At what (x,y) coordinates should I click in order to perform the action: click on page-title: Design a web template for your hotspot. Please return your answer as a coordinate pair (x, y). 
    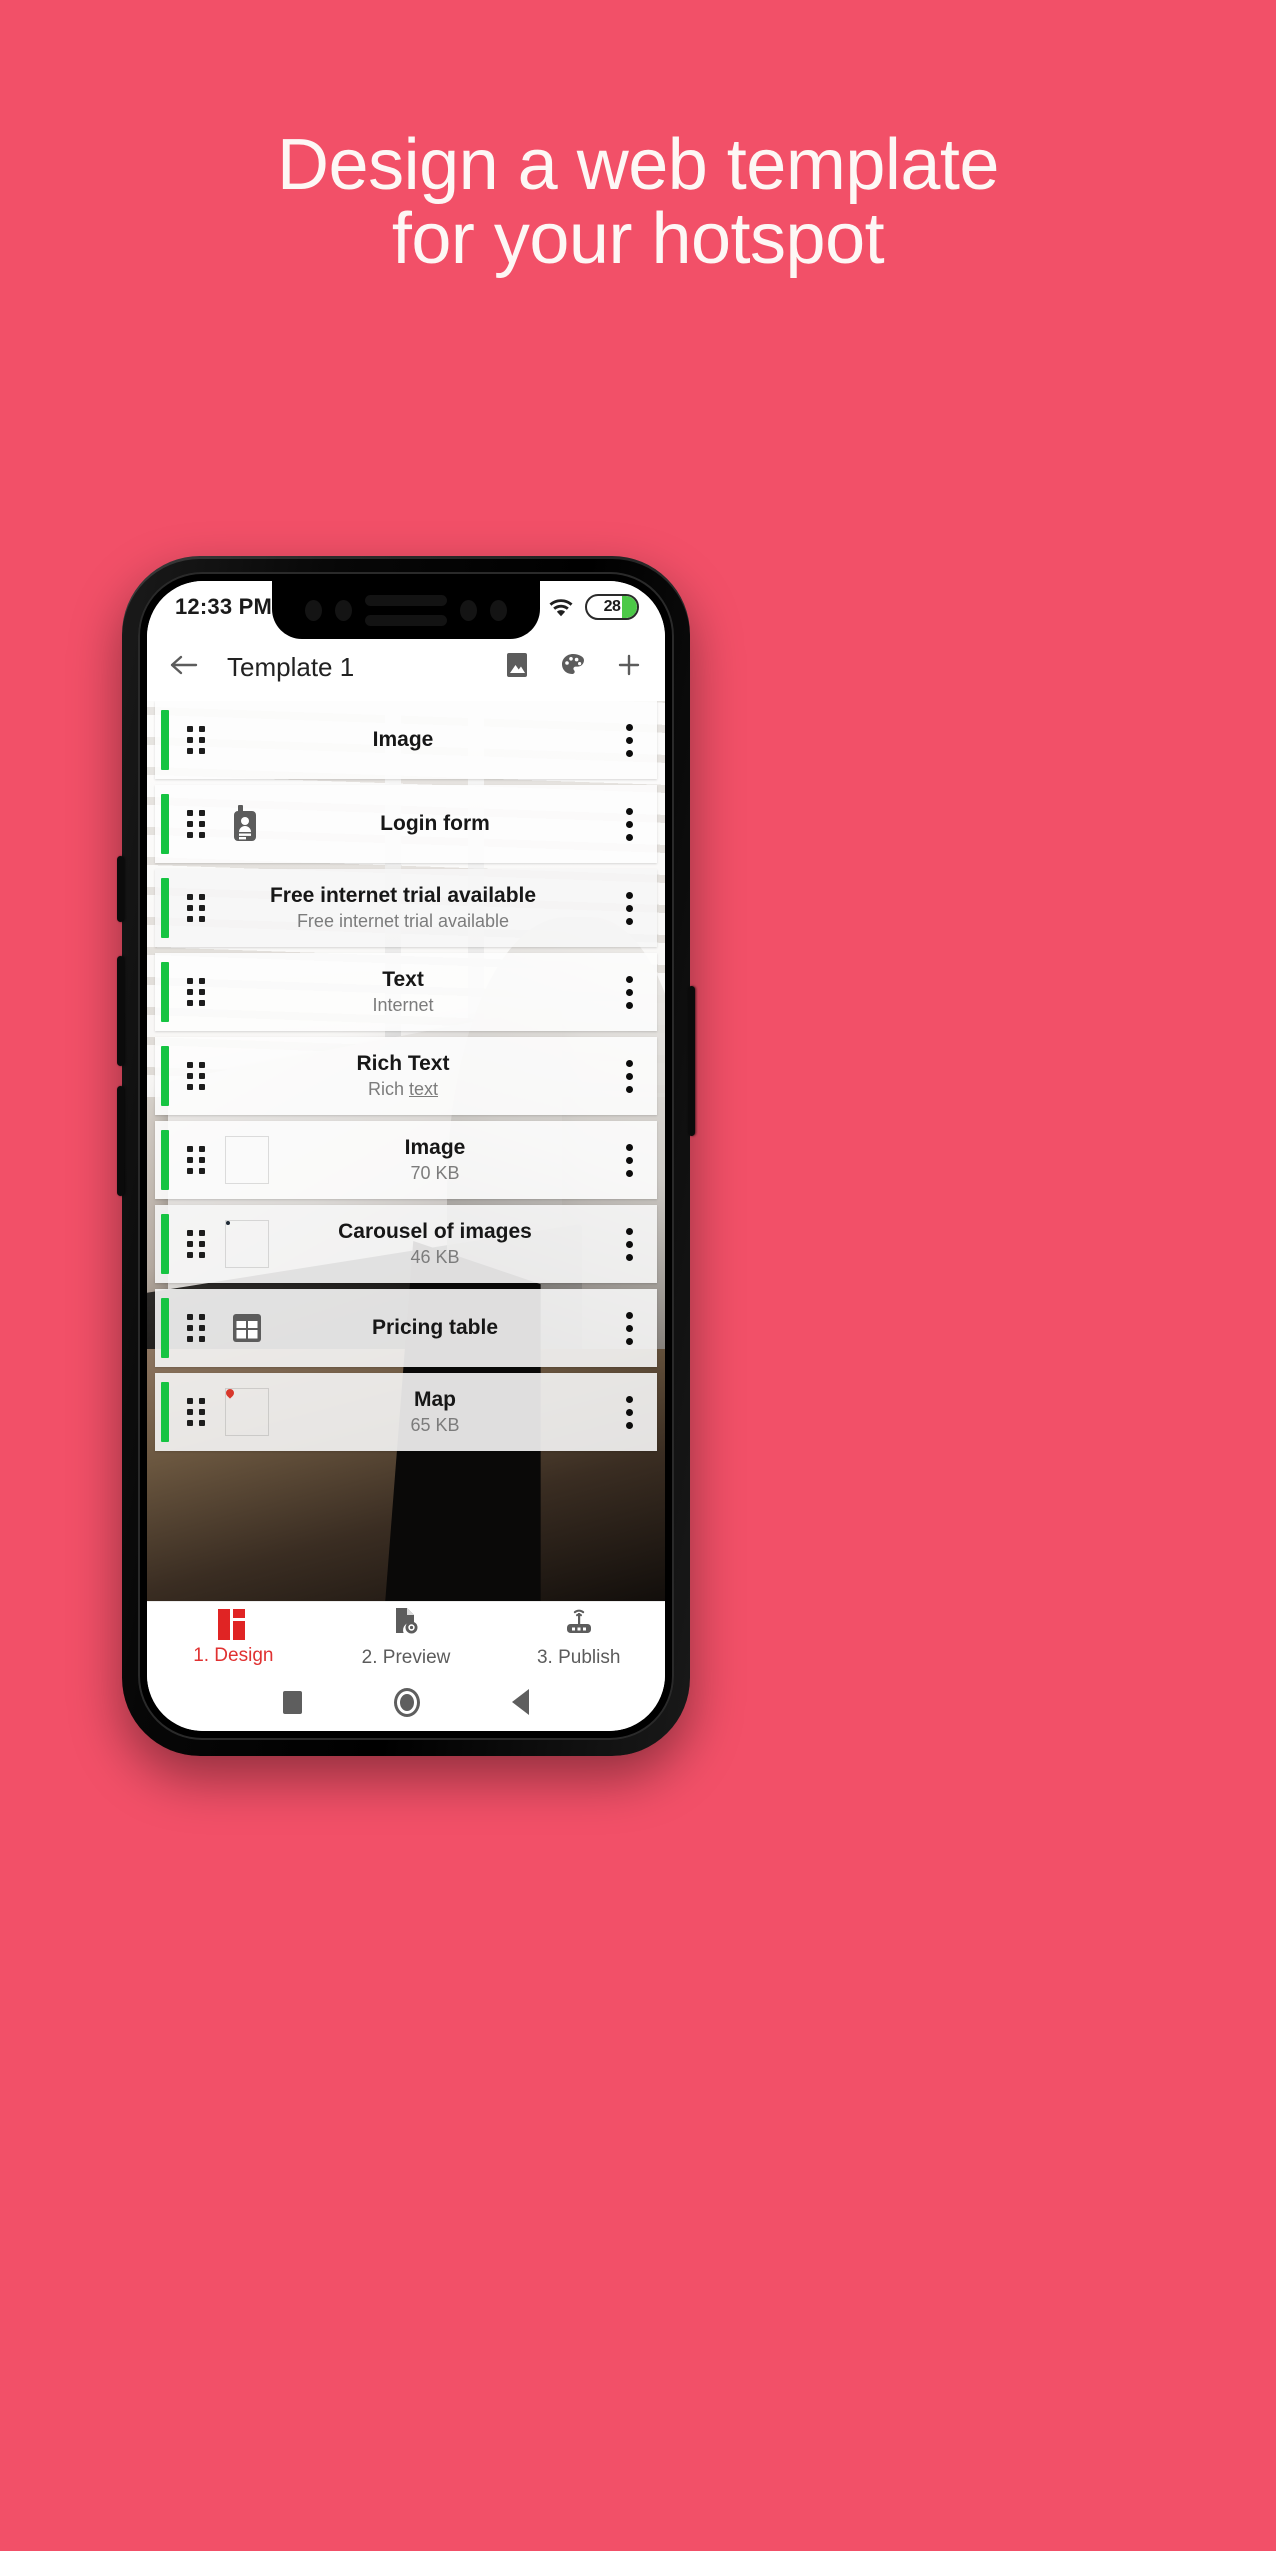
    Looking at the image, I should click on (638, 202).